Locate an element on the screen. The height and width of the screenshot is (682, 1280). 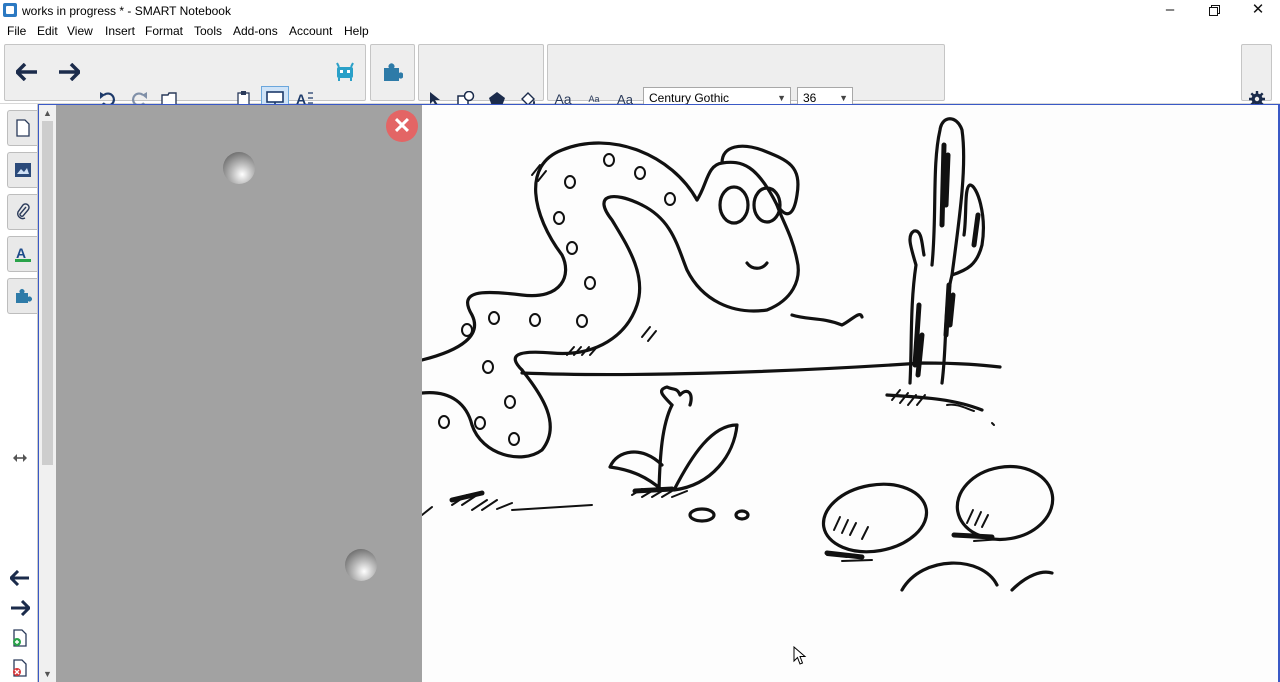
menu-insert: Insert is located at coordinates (120, 31).